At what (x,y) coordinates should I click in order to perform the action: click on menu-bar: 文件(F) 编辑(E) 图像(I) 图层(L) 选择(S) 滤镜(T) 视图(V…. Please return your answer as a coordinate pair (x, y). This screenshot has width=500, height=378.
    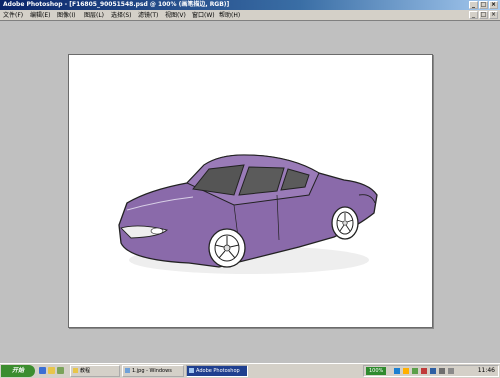
    Looking at the image, I should click on (250, 15).